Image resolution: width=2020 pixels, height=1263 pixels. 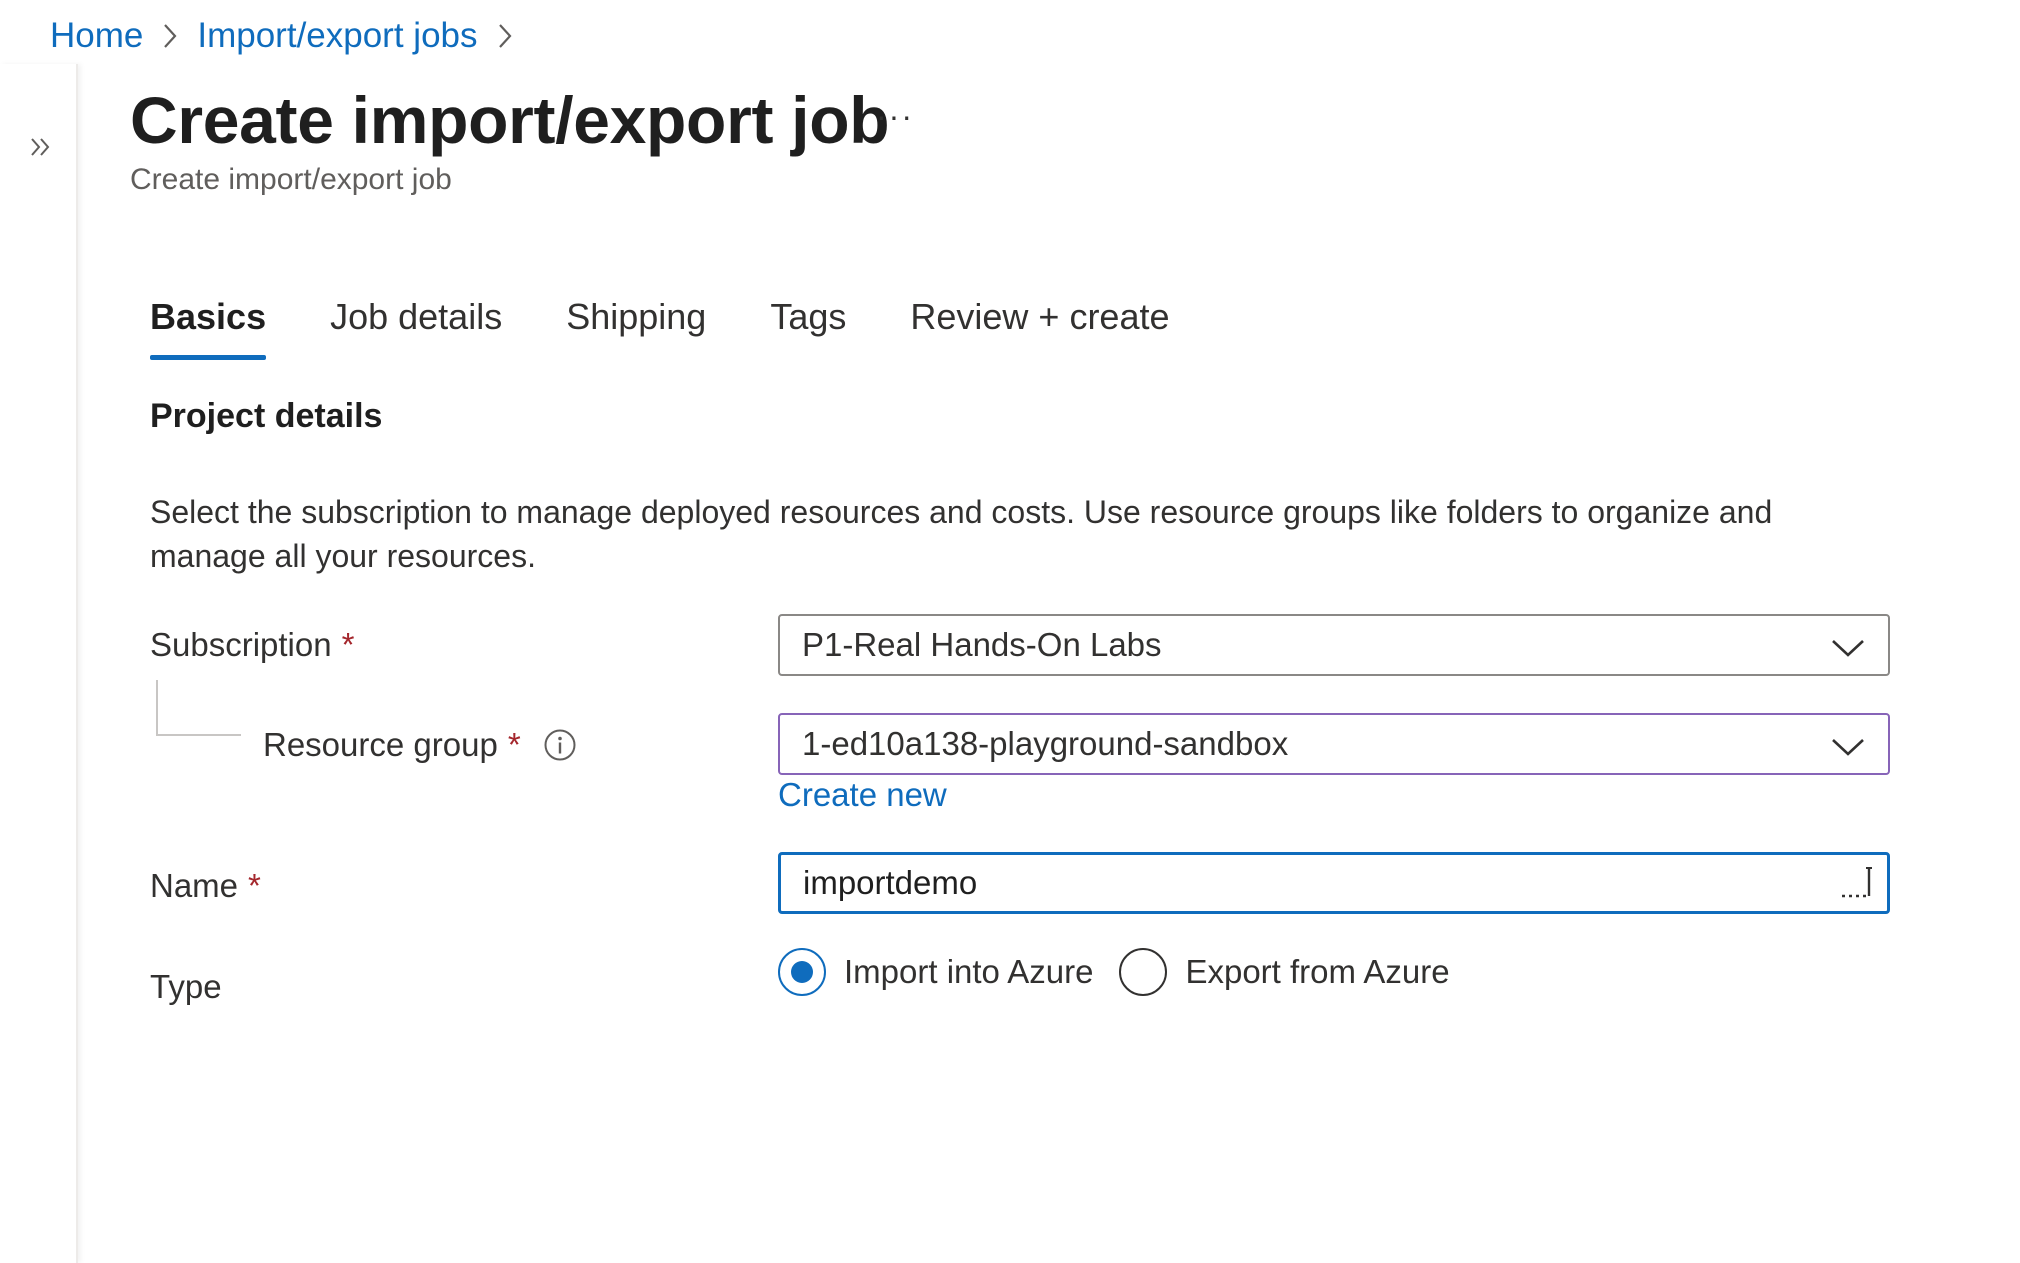 What do you see at coordinates (982, 644) in the screenshot?
I see `subscription-value: P1-Real Hands-On Labs` at bounding box center [982, 644].